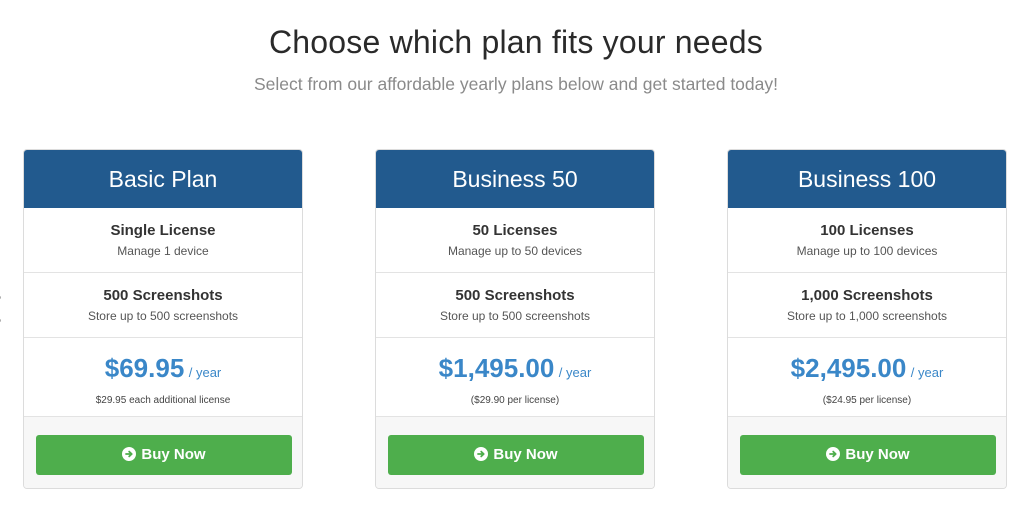  I want to click on price-row: $1,495.00 / year ($29.90 per license), so click(515, 377).